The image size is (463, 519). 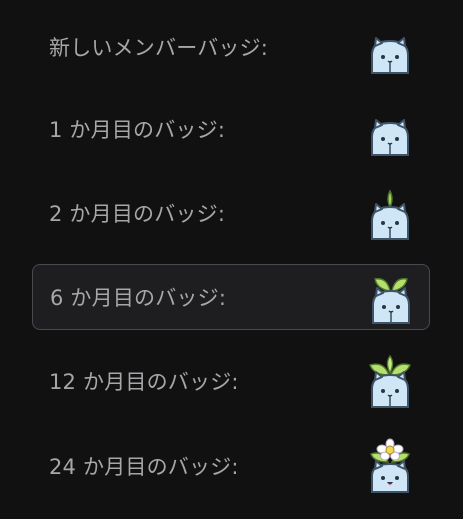 What do you see at coordinates (144, 382) in the screenshot?
I see `badge-label: 12 か月目のバッジ:` at bounding box center [144, 382].